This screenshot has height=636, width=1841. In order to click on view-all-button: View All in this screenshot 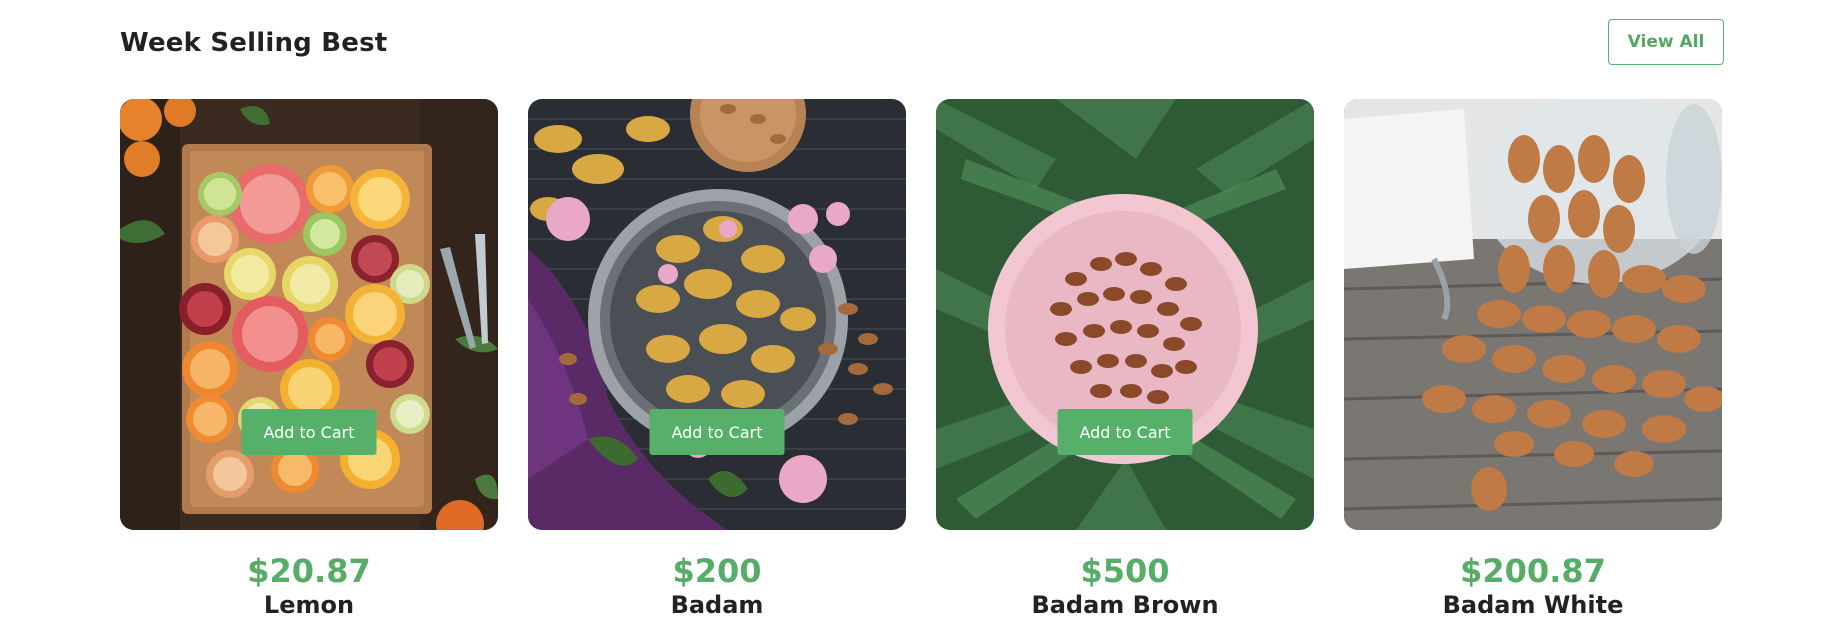, I will do `click(1666, 42)`.